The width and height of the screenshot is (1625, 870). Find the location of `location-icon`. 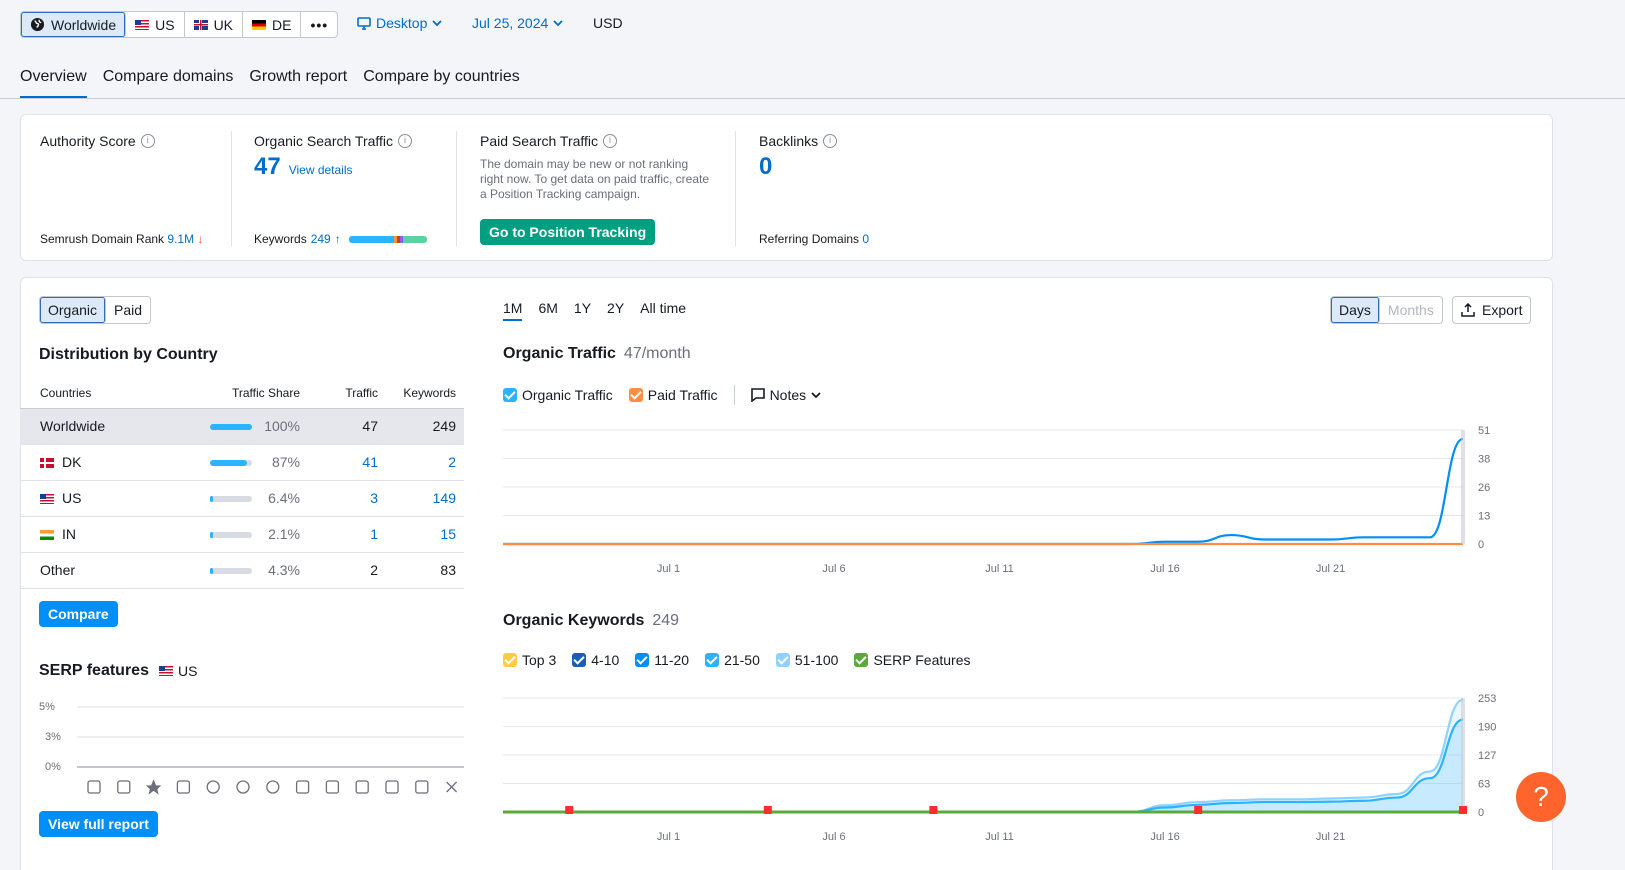

location-icon is located at coordinates (332, 787).